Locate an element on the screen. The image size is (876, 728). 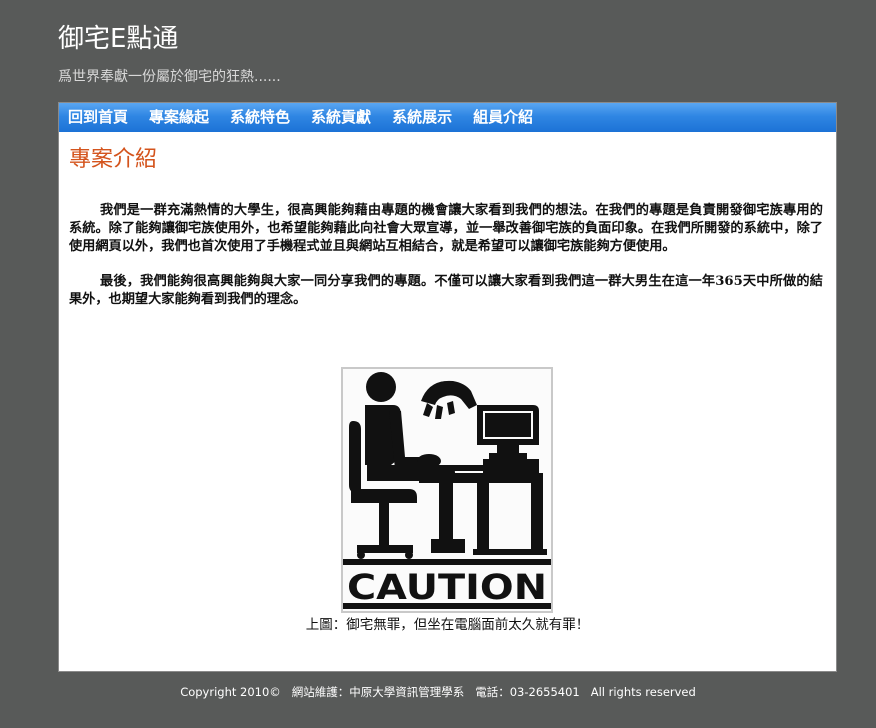
nav-item-home: 回到首頁 is located at coordinates (98, 117).